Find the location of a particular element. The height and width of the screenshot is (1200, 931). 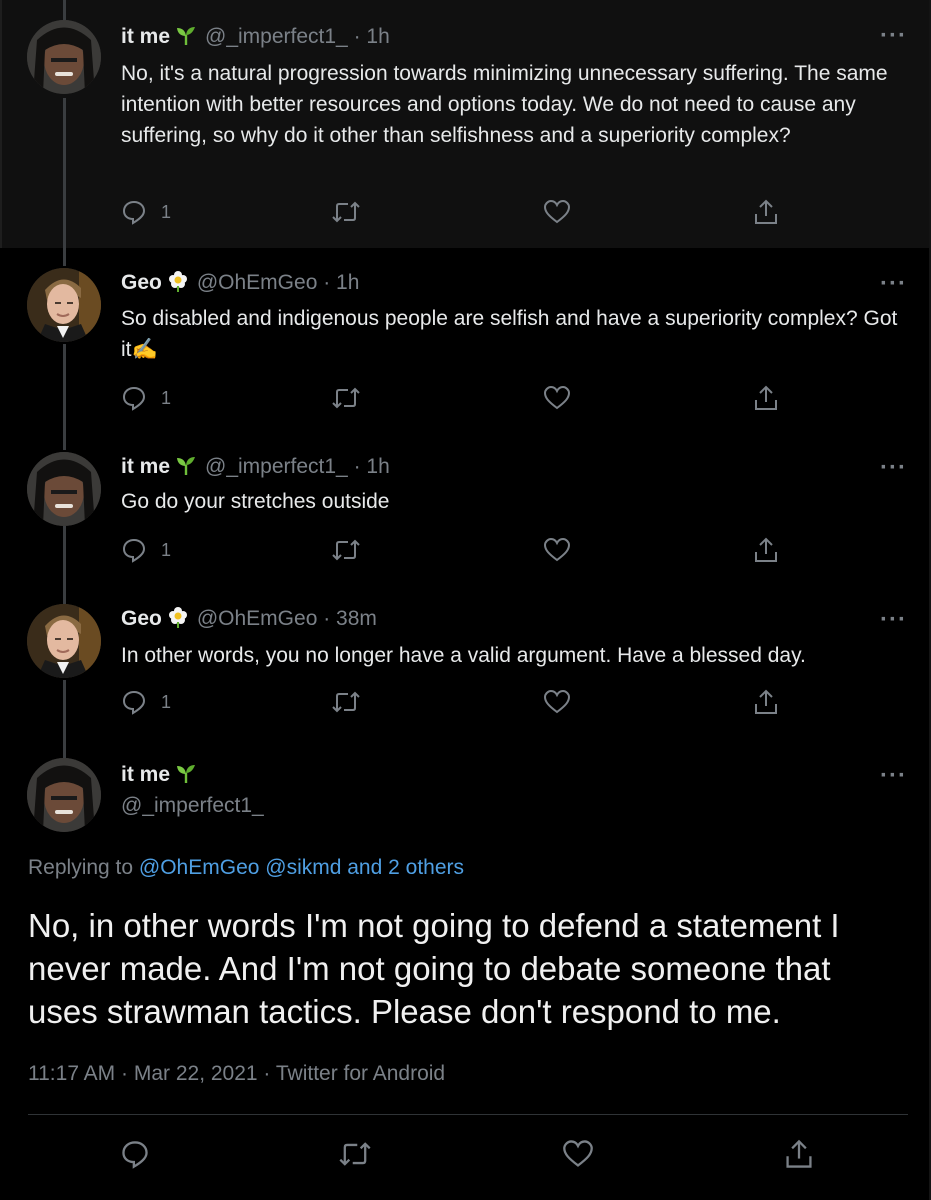

focus-handle: @_imperfect1_ is located at coordinates (192, 806).